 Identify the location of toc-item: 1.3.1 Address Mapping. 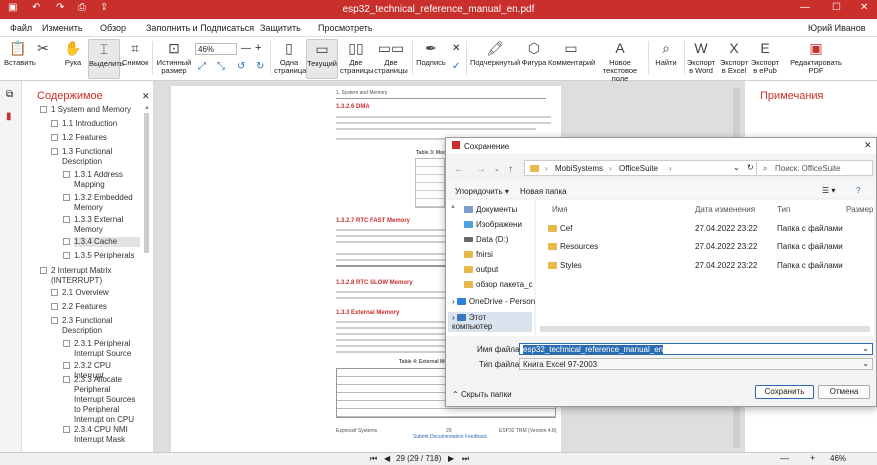
(101, 180).